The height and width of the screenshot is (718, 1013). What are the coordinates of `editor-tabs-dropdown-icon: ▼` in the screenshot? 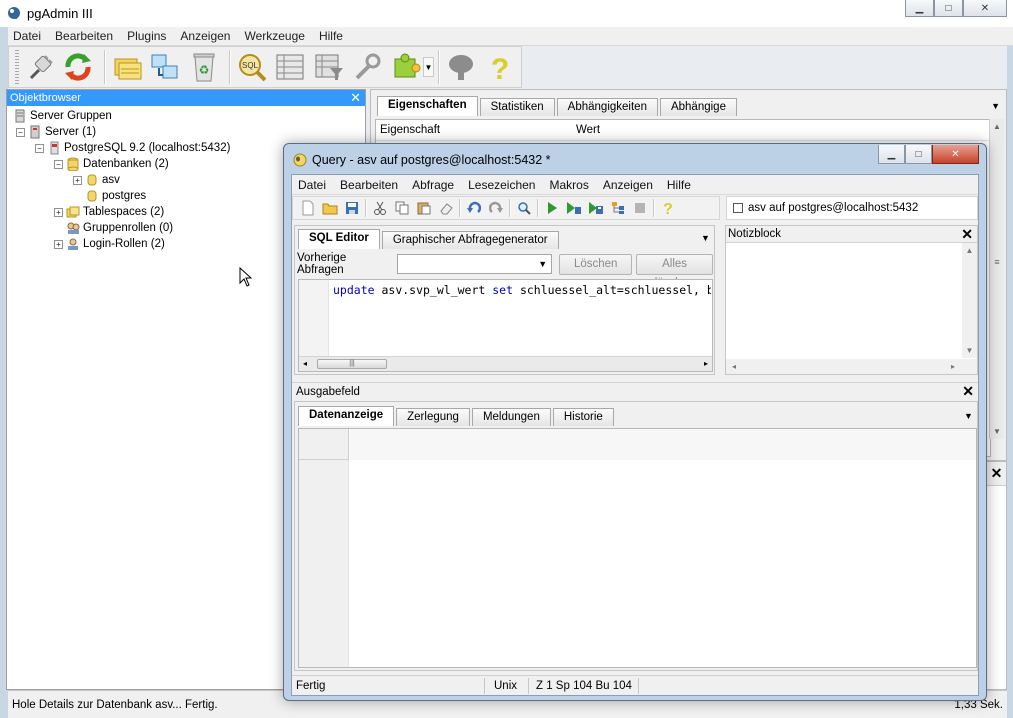 It's located at (705, 238).